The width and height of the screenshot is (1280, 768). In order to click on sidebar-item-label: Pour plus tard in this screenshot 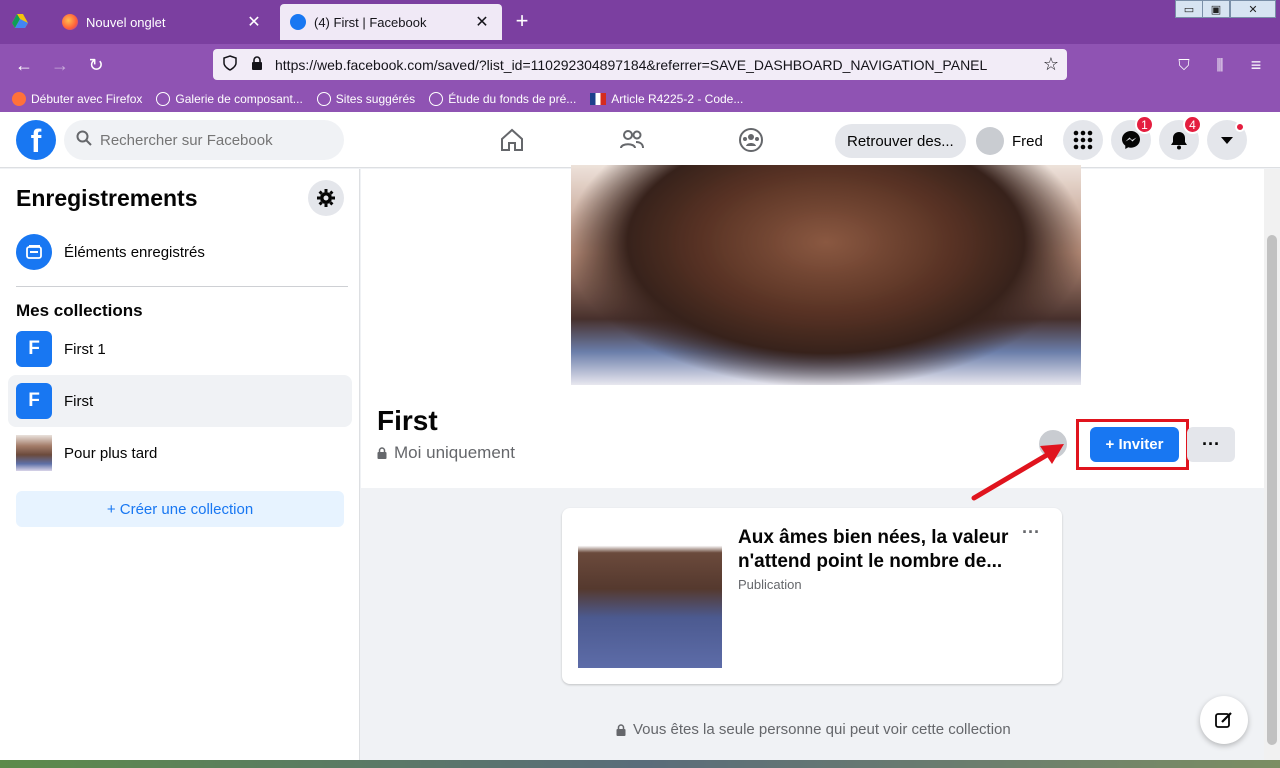, I will do `click(111, 453)`.